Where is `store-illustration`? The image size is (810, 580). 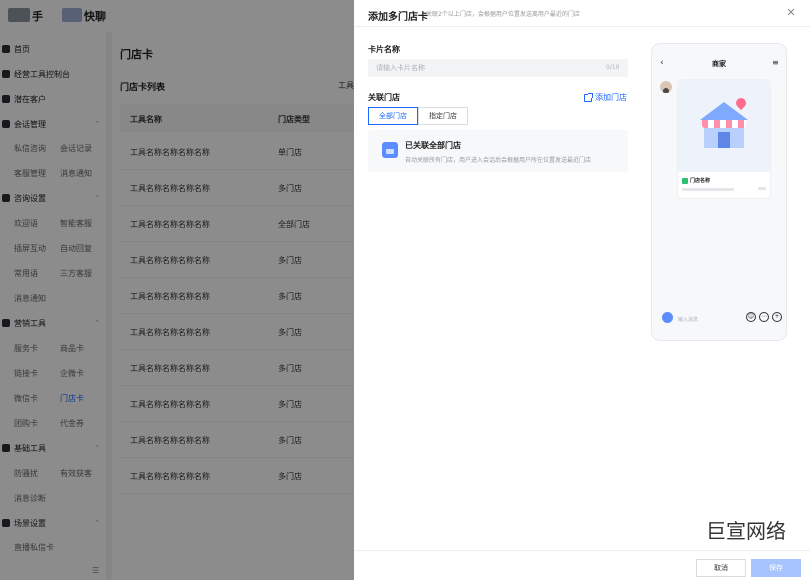
store-illustration is located at coordinates (724, 126).